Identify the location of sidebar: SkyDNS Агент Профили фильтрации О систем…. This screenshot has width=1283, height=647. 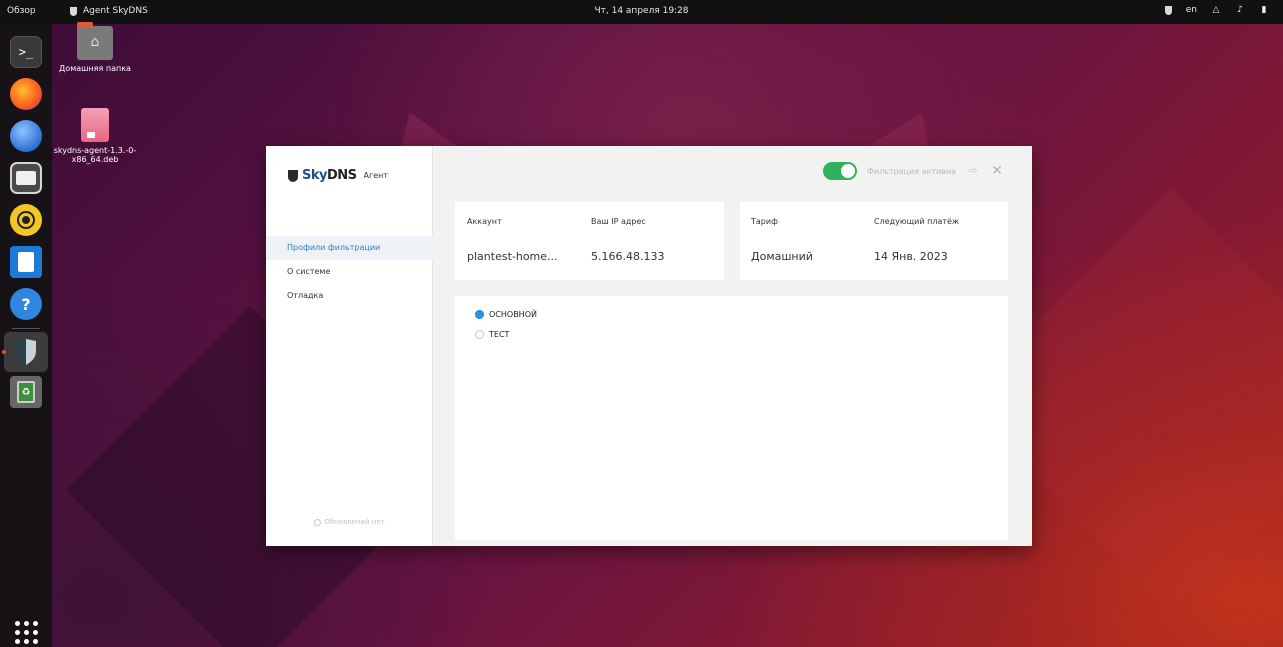
(349, 346).